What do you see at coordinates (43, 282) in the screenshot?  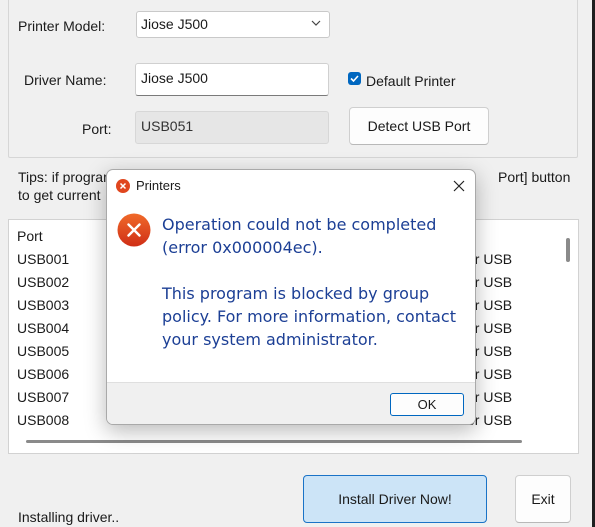 I see `list-item: USB002` at bounding box center [43, 282].